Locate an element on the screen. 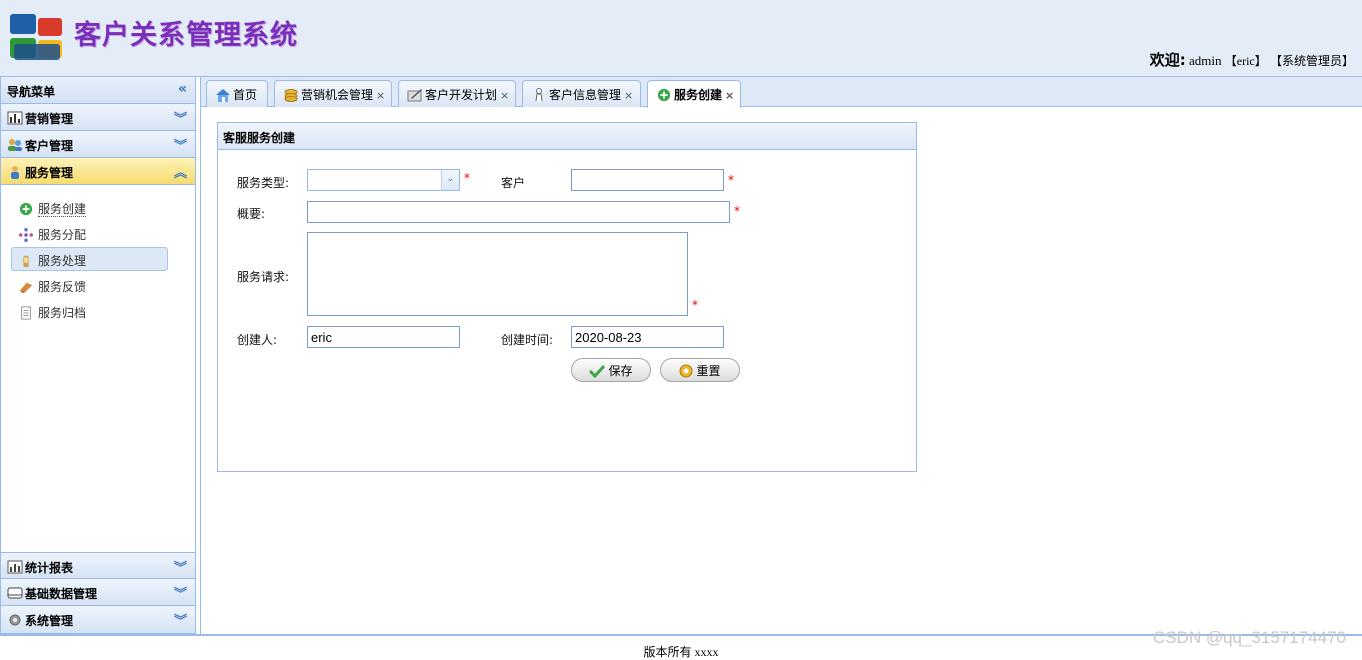 The height and width of the screenshot is (660, 1362). person-icon is located at coordinates (539, 95).